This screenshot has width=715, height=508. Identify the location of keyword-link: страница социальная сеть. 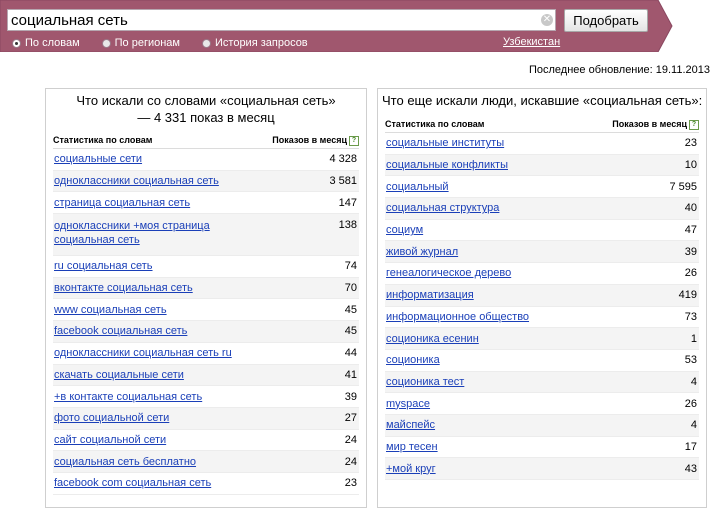
(122, 203).